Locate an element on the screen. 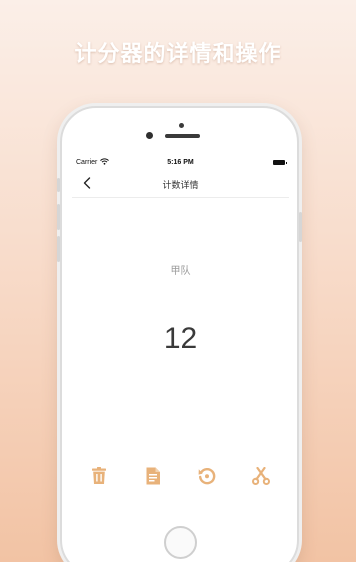 The height and width of the screenshot is (562, 356). status-time: 5:16 PM is located at coordinates (180, 162).